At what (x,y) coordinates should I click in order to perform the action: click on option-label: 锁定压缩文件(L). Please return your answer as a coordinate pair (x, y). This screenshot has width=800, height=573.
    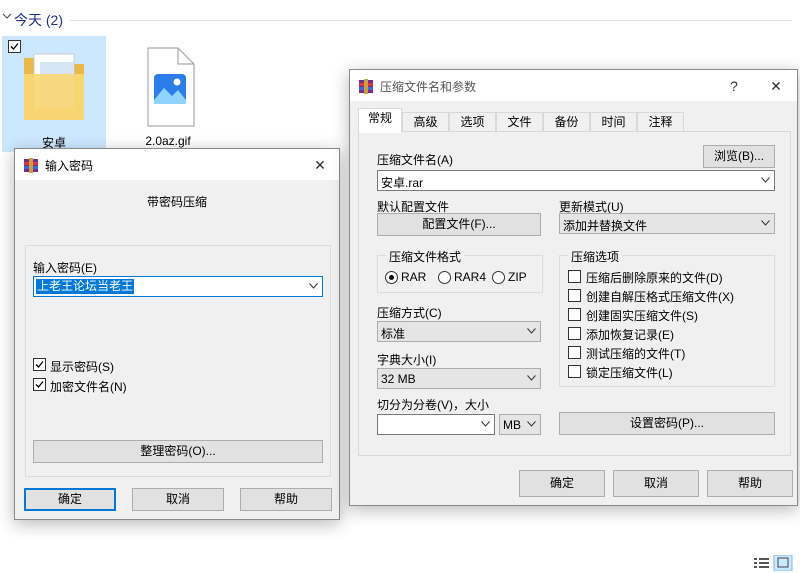
    Looking at the image, I should click on (629, 373).